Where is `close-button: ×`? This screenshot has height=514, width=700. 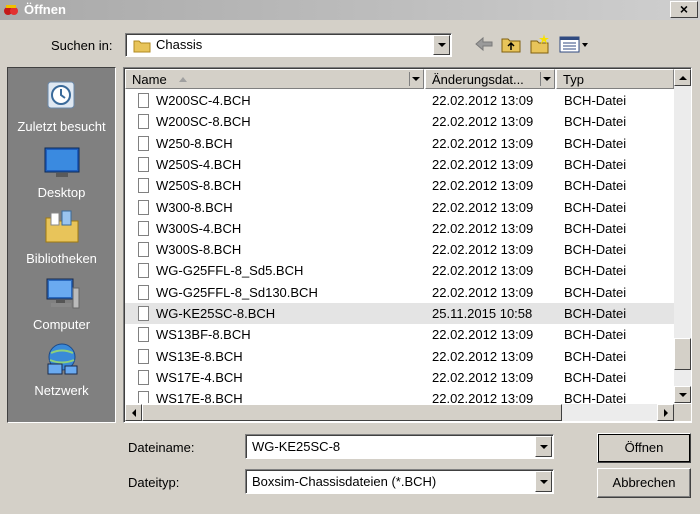 close-button: × is located at coordinates (684, 9).